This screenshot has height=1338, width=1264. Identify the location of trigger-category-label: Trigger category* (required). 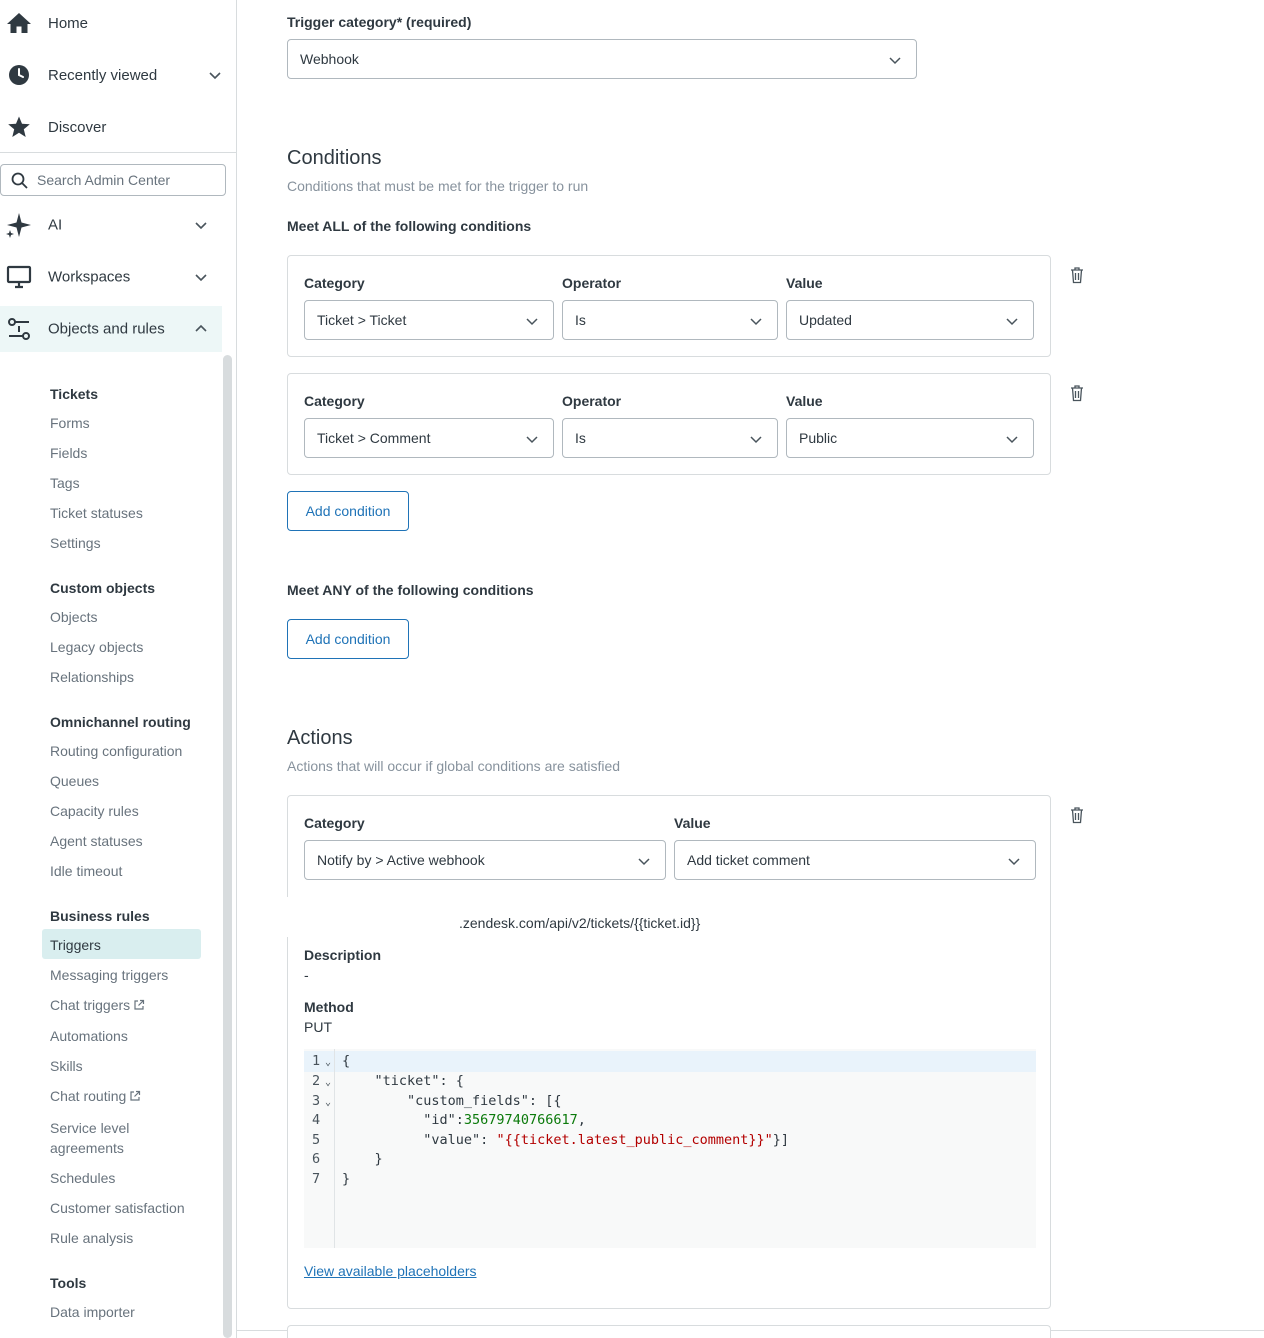
(379, 22).